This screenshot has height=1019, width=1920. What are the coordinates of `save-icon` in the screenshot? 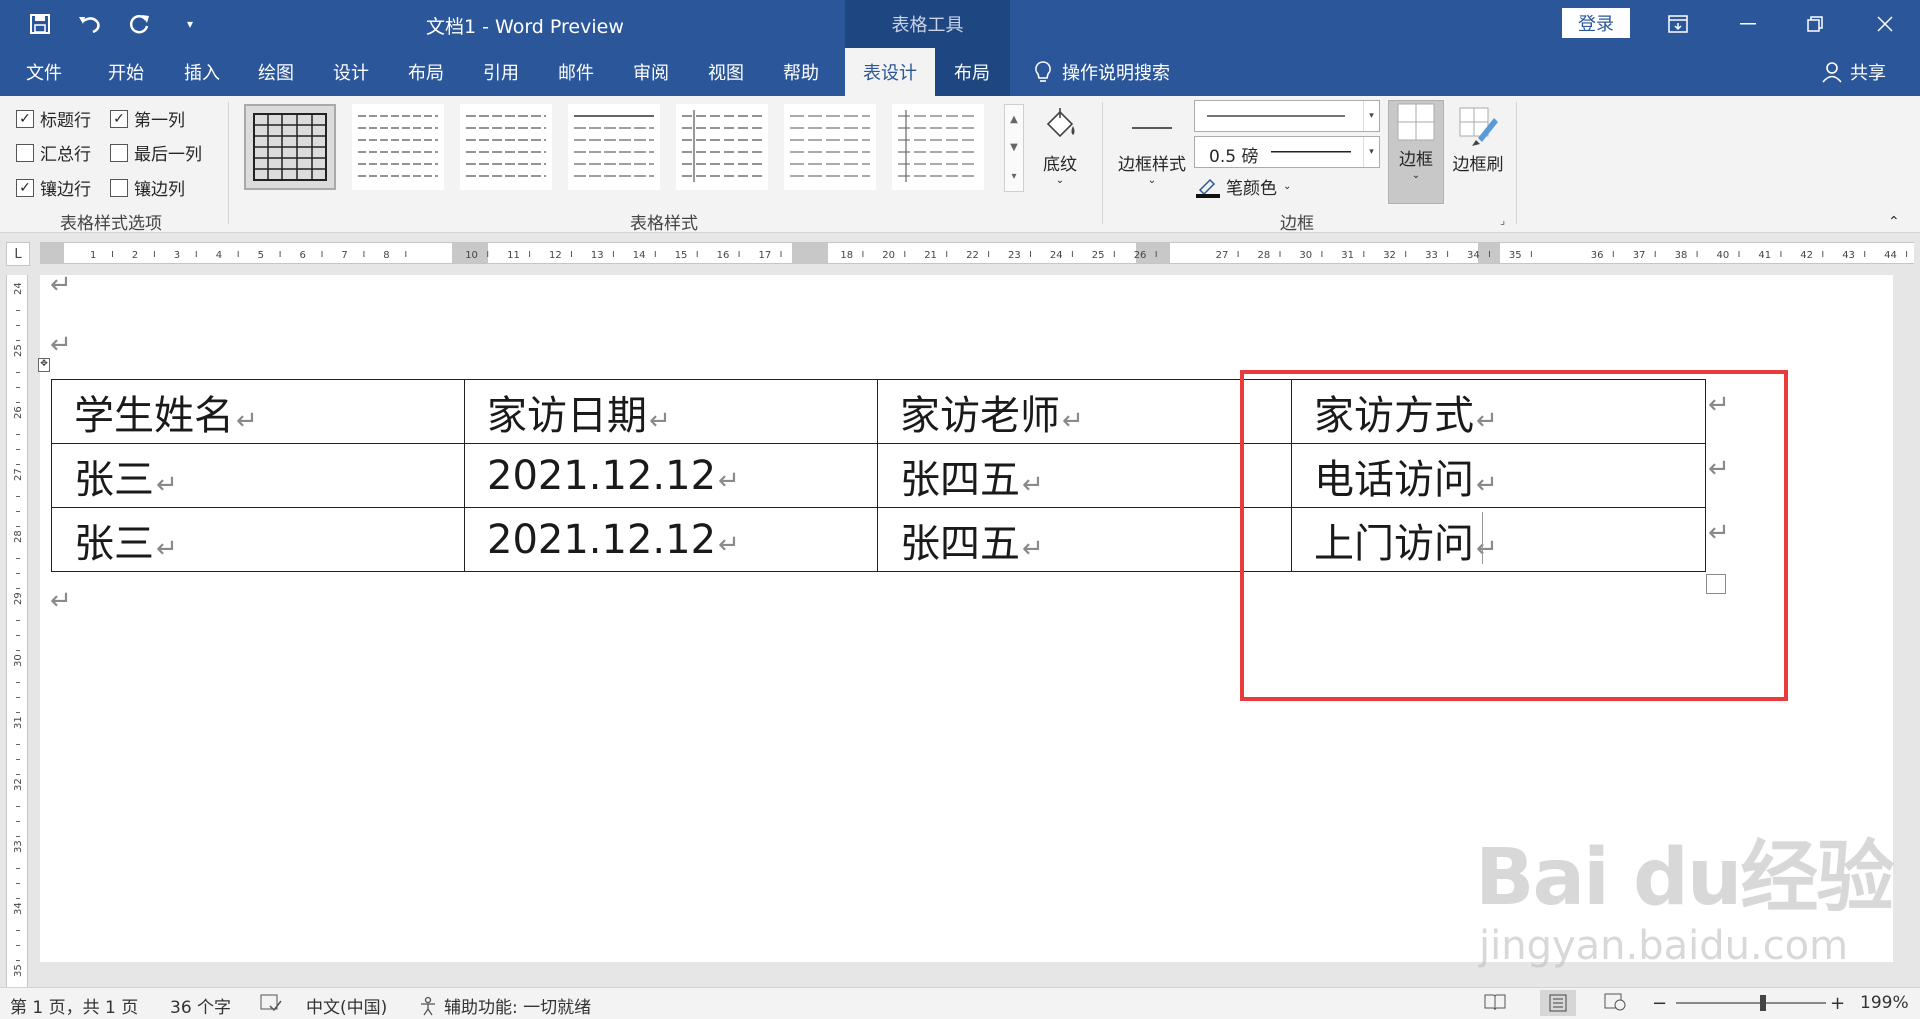 It's located at (40, 24).